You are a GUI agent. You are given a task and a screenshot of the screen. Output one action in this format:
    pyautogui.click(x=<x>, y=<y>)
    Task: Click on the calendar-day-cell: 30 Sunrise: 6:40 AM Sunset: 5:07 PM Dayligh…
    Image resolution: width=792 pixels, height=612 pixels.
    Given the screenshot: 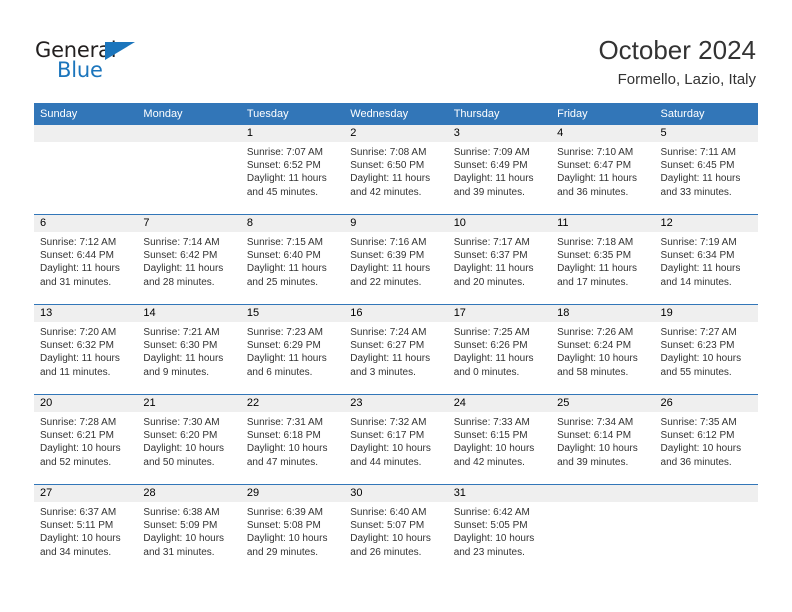 What is the action you would take?
    pyautogui.click(x=396, y=530)
    